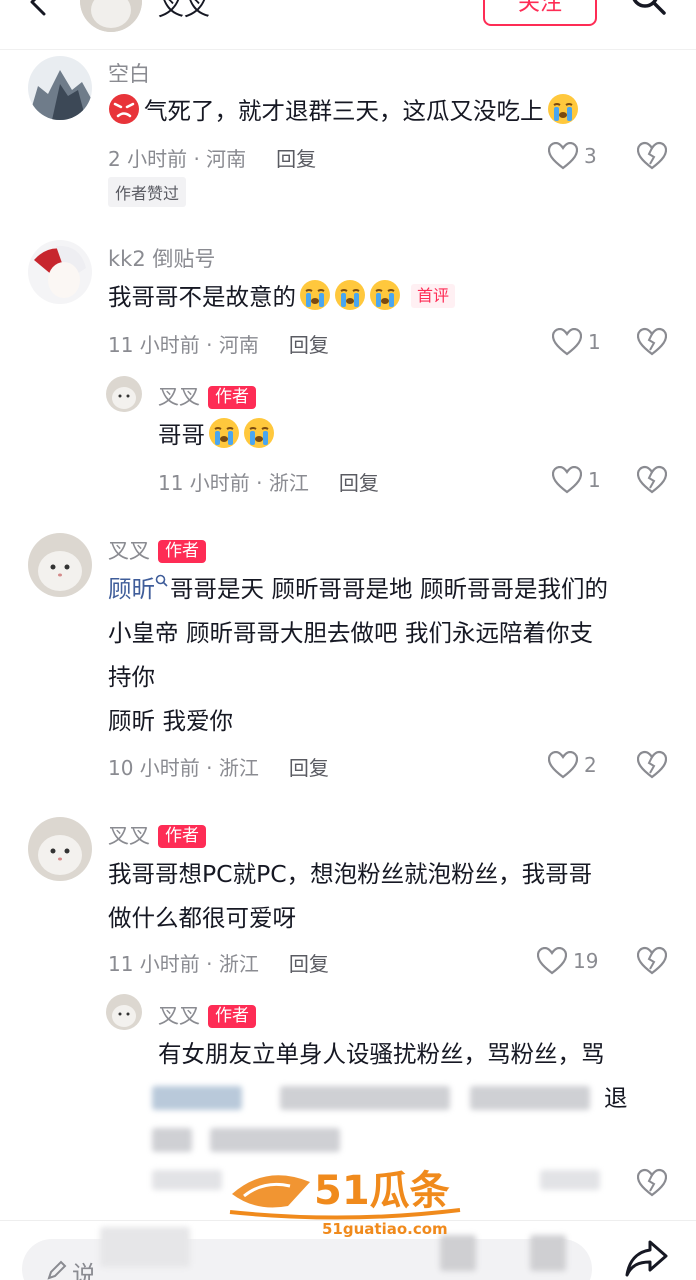 This screenshot has width=696, height=1280. Describe the element at coordinates (350, 874) in the screenshot. I see `comment-text-line: 我哥哥想PC就PC，想泡粉丝就泡粉丝，我哥哥` at that location.